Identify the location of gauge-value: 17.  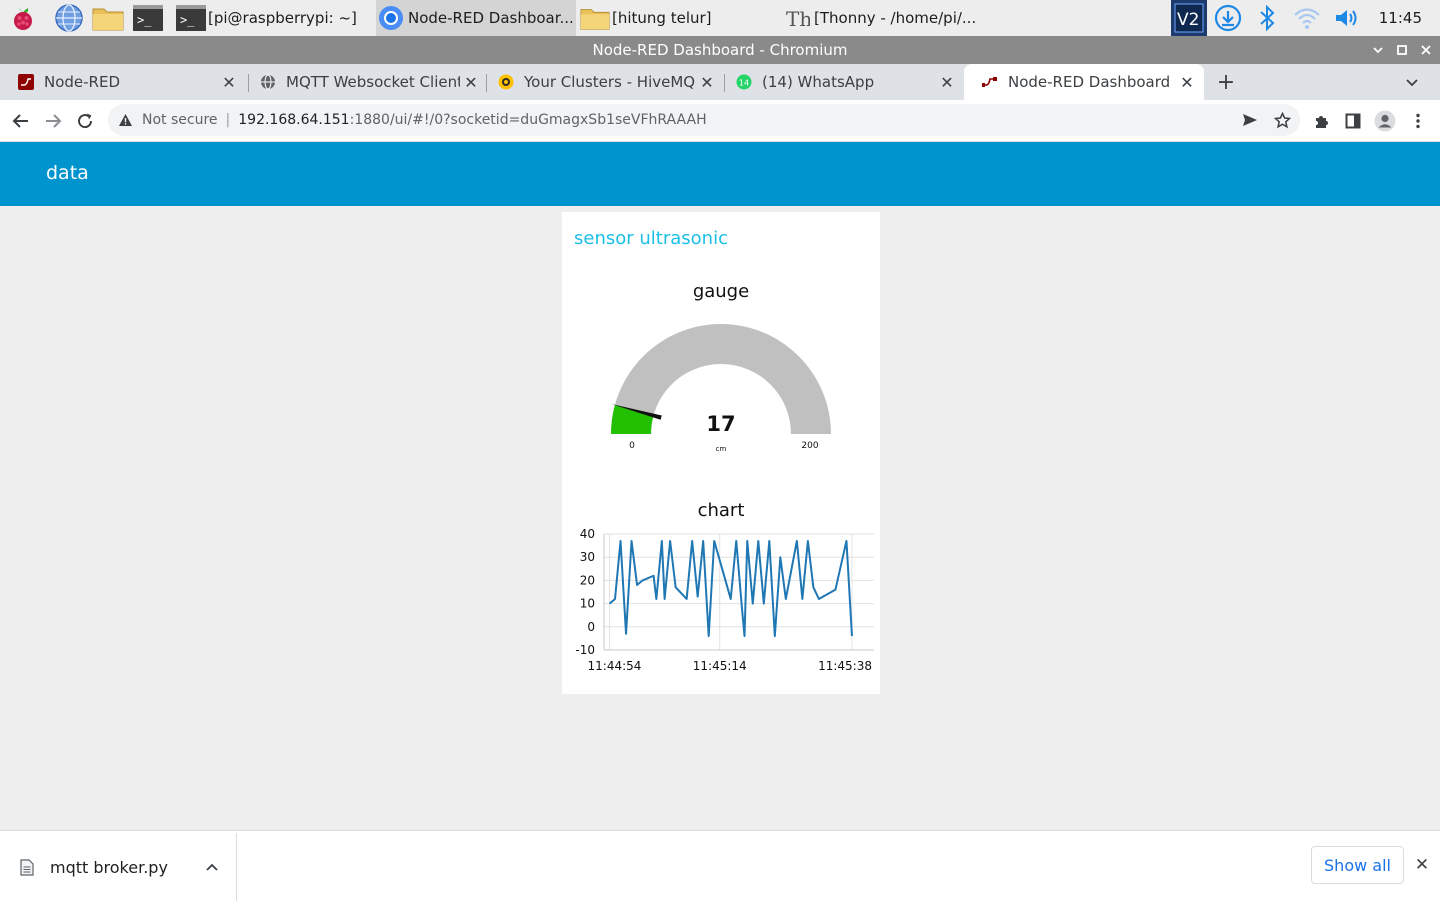
(720, 424).